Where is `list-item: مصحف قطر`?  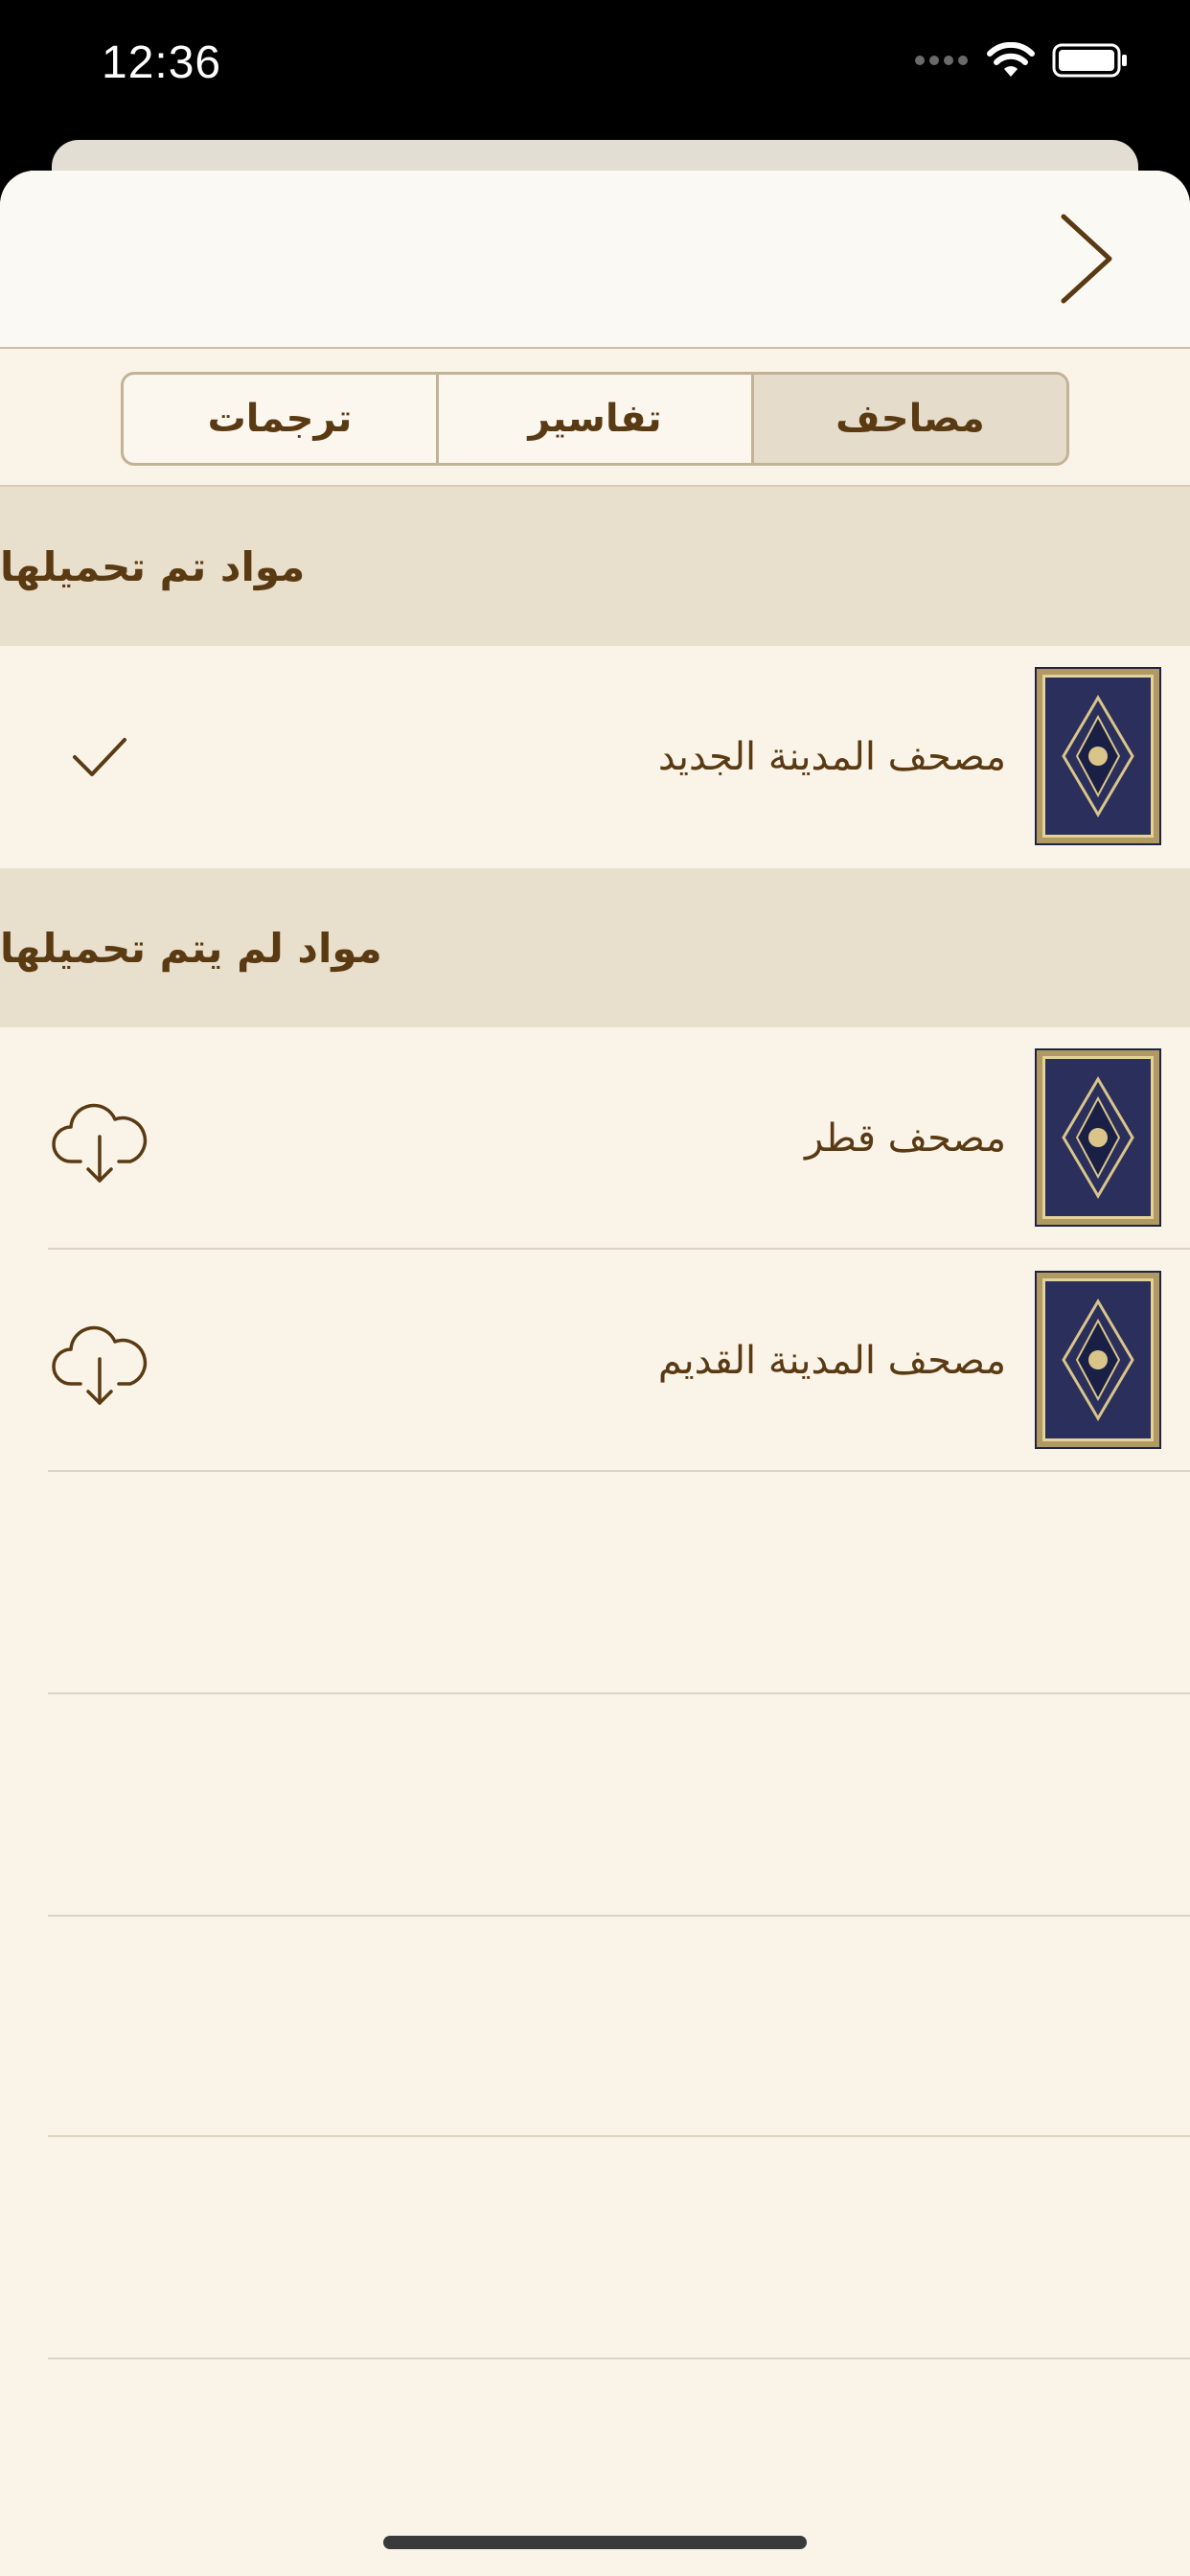 list-item: مصحف قطر is located at coordinates (595, 1138).